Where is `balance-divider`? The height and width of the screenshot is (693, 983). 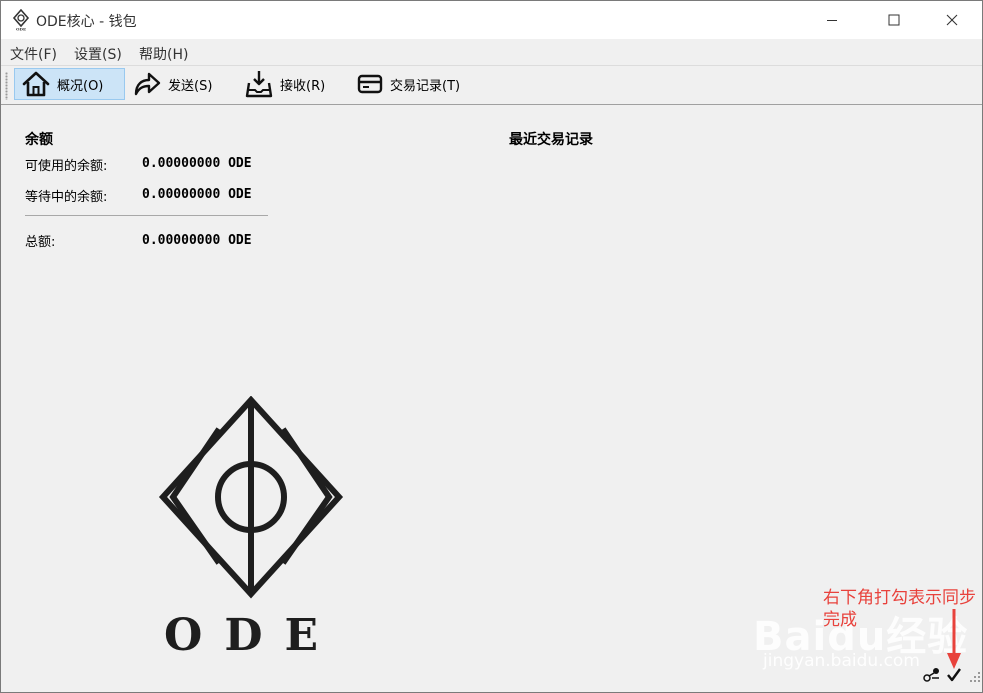 balance-divider is located at coordinates (146, 215).